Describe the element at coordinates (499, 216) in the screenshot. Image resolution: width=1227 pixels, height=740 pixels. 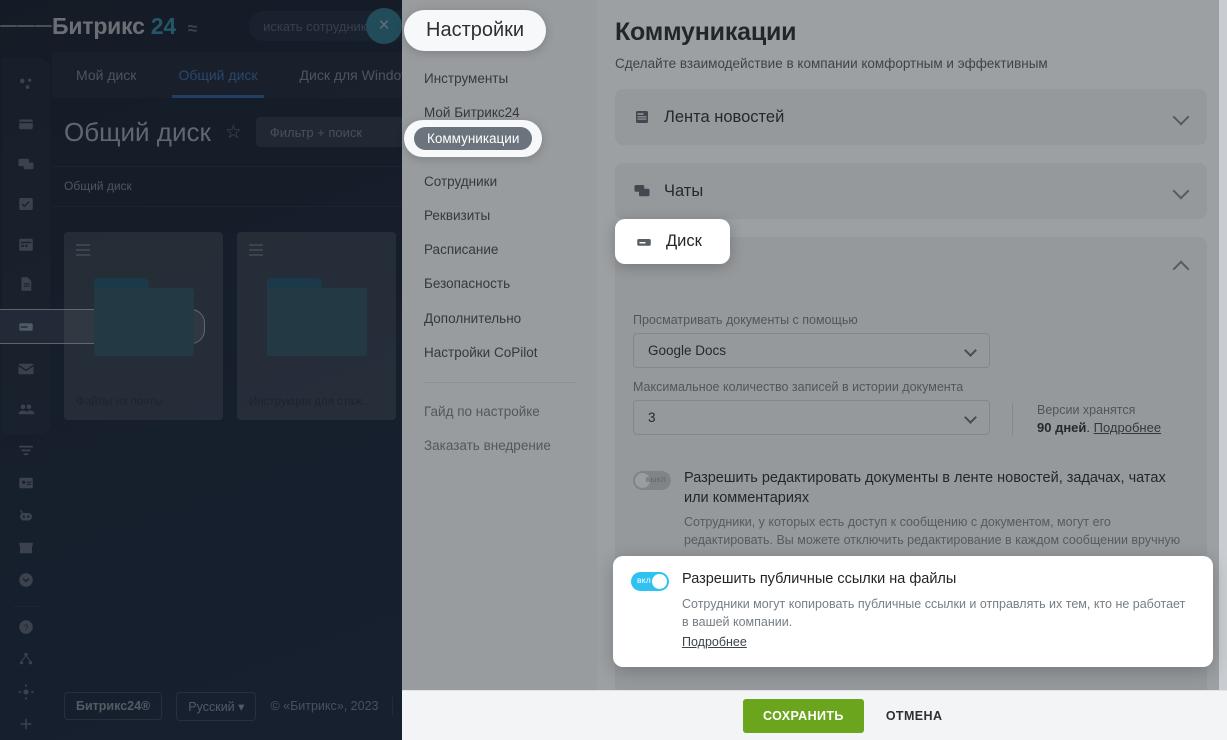
I see `sidebar-item-requisites: Реквизиты` at that location.